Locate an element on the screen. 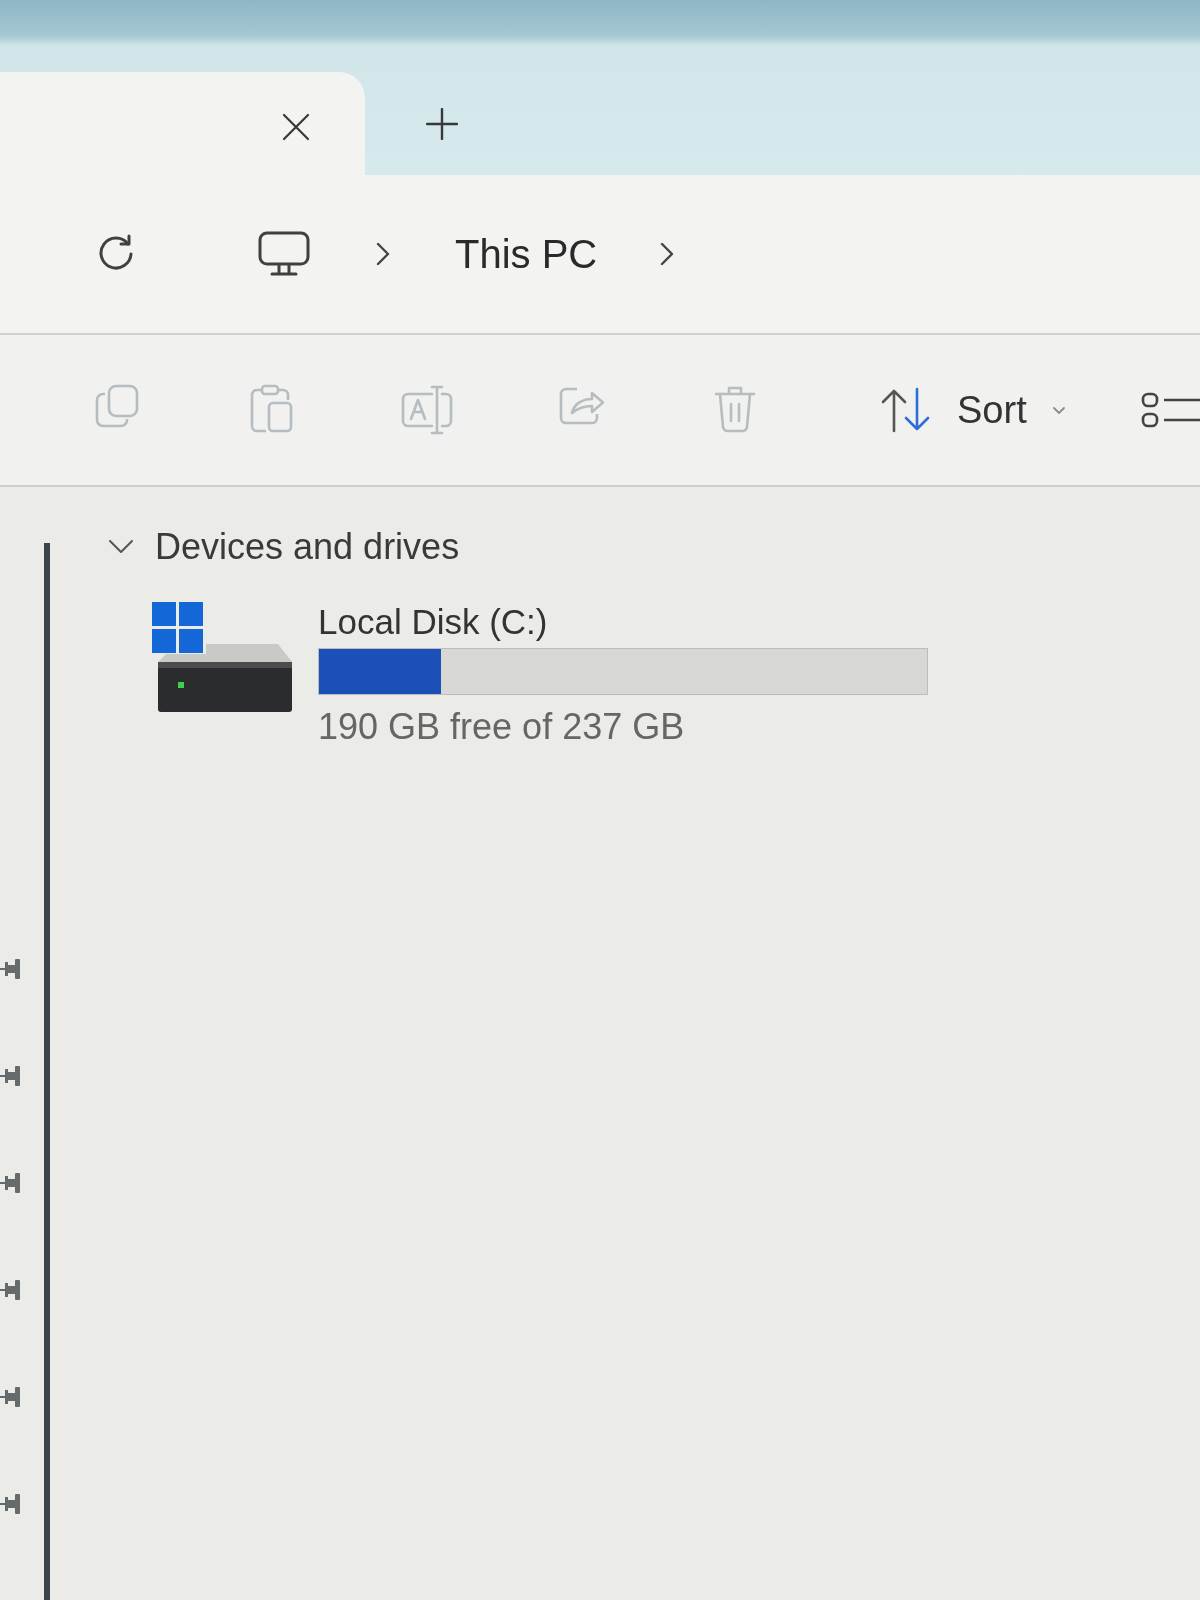 This screenshot has width=1200, height=1600. drive-space-text: 190 GB free of 237 GB is located at coordinates (502, 727).